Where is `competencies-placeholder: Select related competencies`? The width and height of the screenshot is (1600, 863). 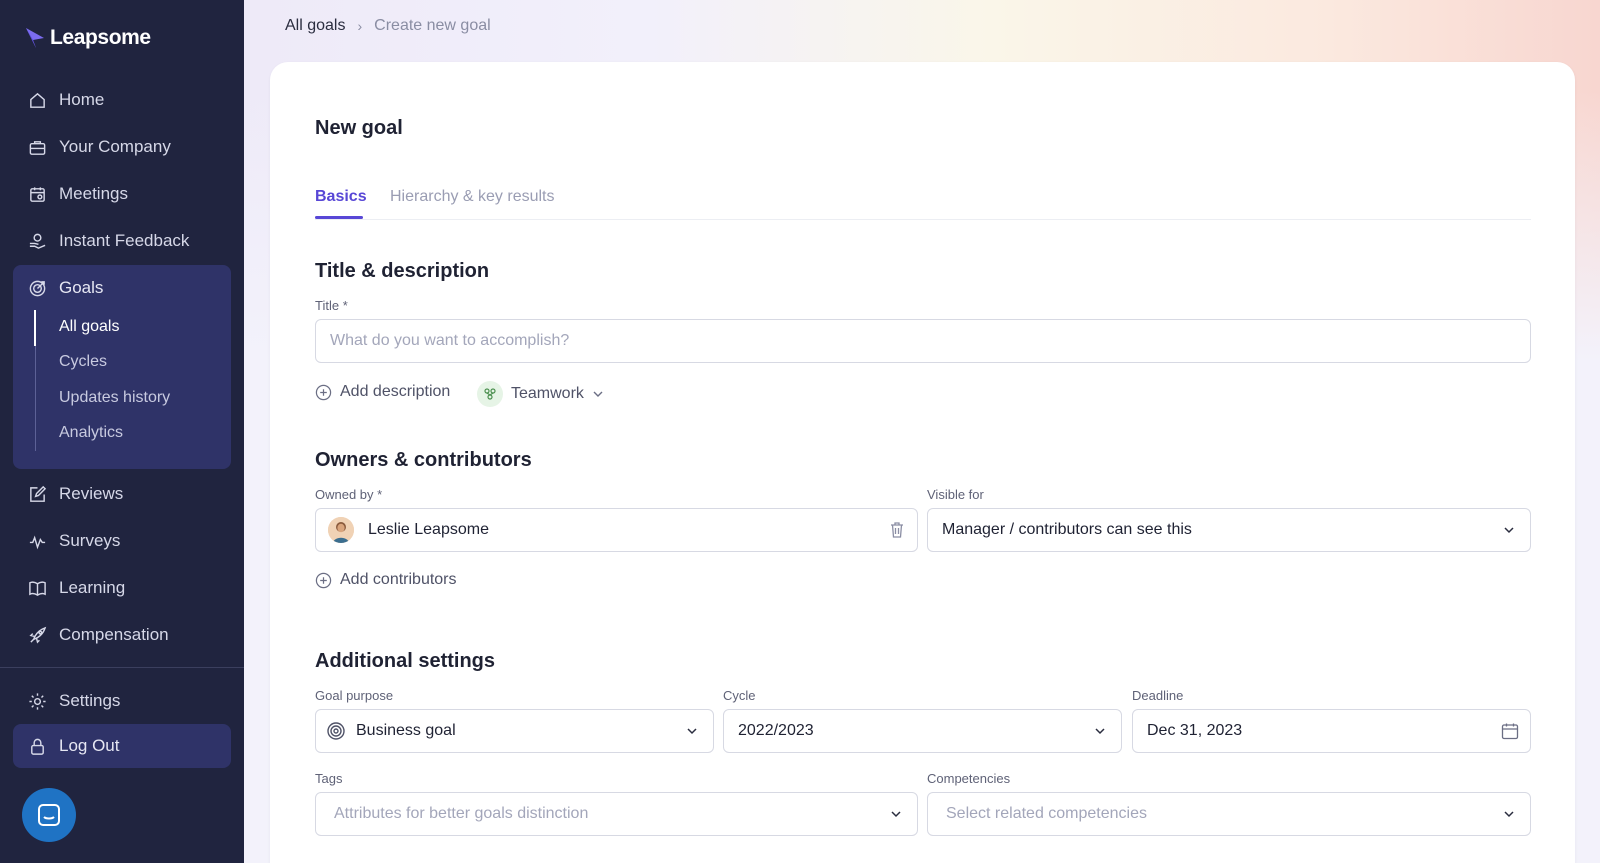
competencies-placeholder: Select related competencies is located at coordinates (1046, 813).